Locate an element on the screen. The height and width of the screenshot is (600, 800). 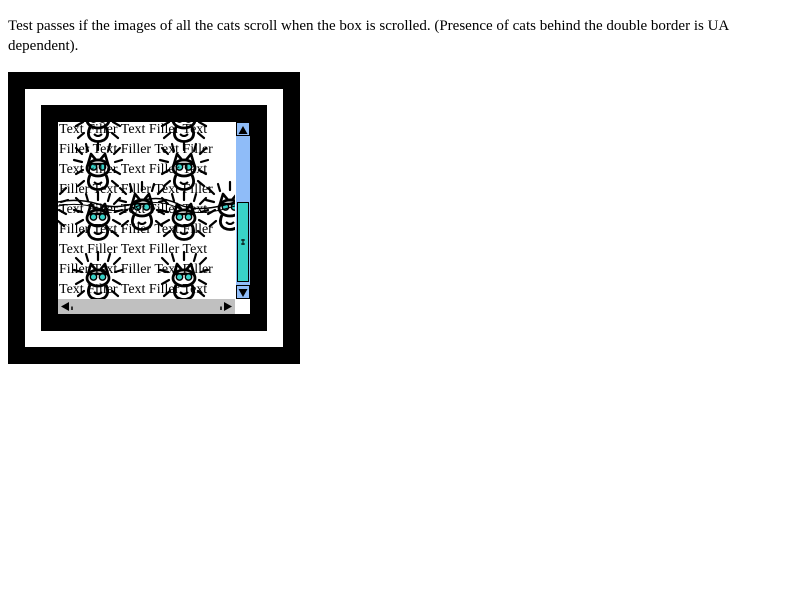
arrow-left-icon is located at coordinates (67, 306).